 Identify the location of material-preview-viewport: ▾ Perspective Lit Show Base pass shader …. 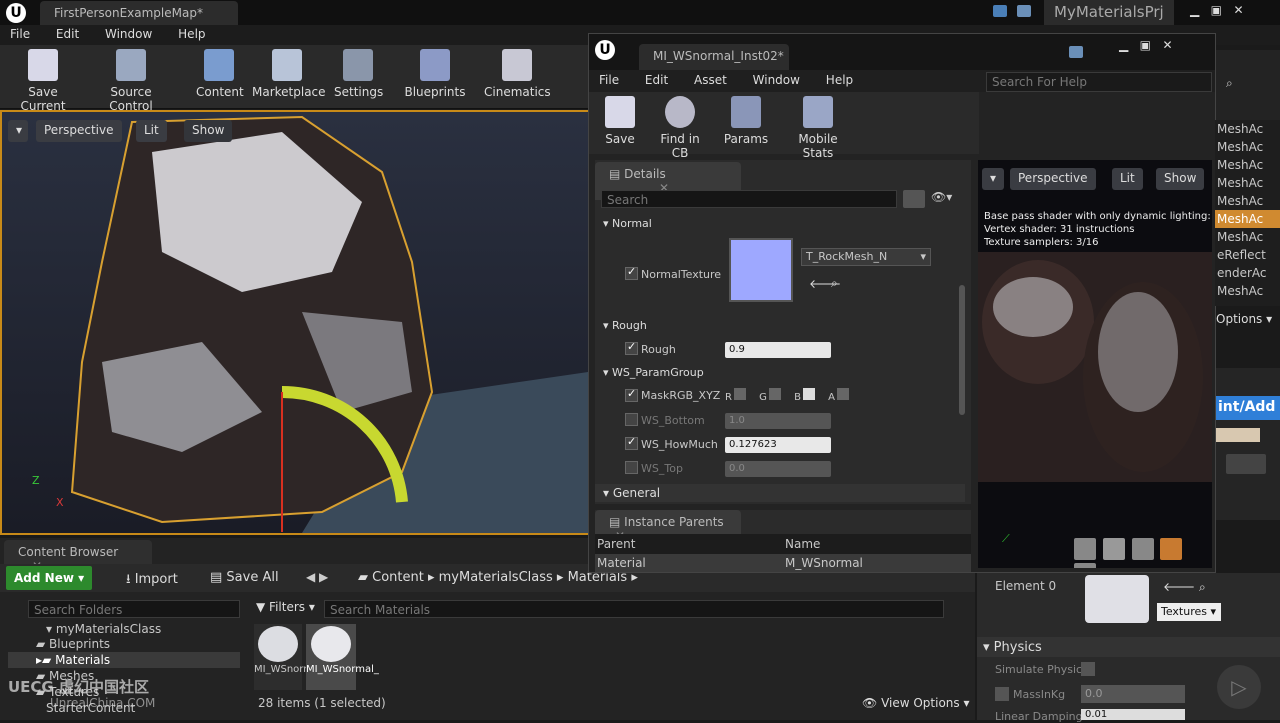
(1095, 364).